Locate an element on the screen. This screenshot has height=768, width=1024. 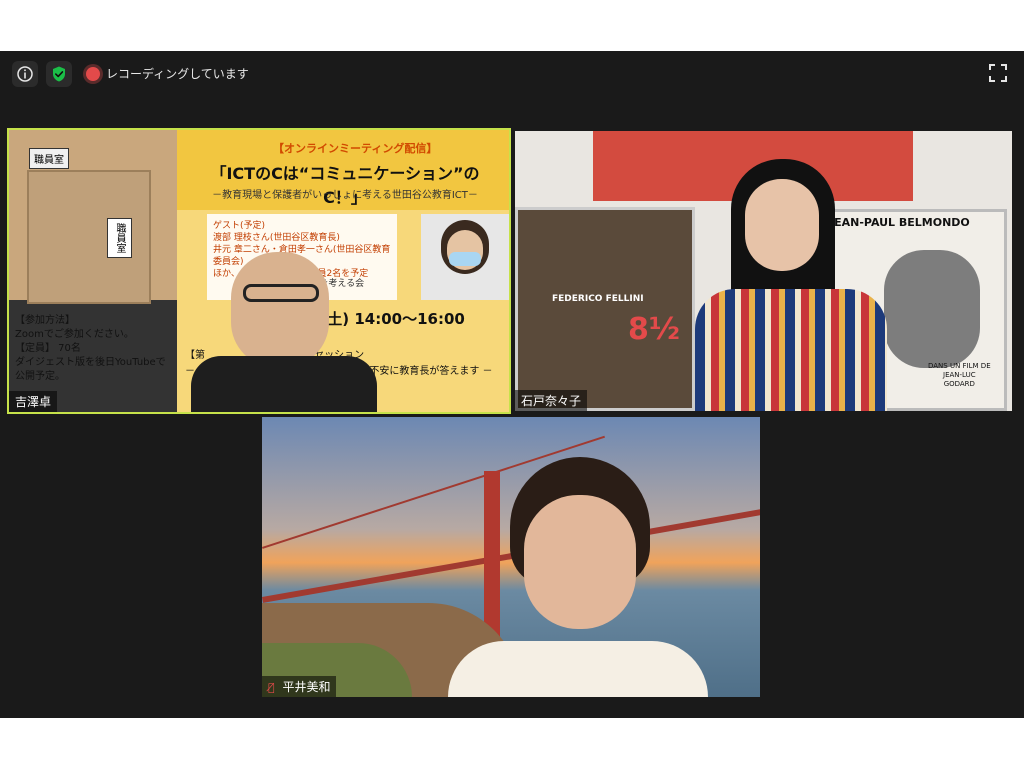
credit-line: JEAN-LUC is located at coordinates (959, 375).